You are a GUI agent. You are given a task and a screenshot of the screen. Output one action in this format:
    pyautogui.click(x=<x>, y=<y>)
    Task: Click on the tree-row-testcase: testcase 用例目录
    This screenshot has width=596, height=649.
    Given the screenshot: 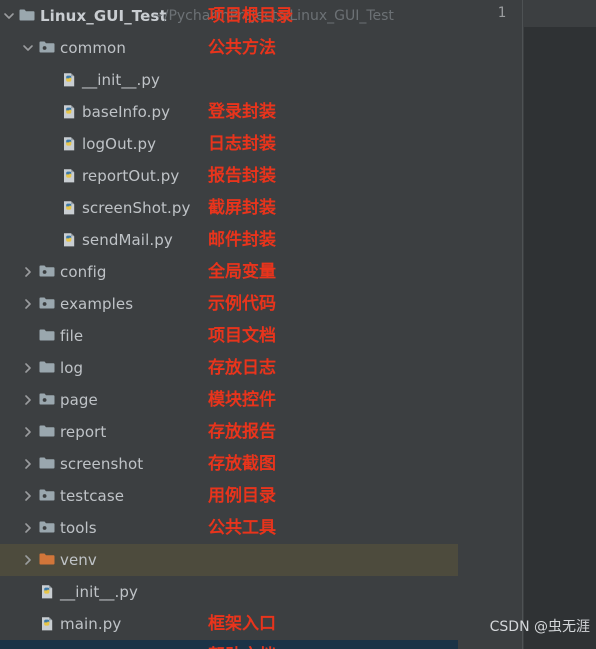 What is the action you would take?
    pyautogui.click(x=229, y=496)
    